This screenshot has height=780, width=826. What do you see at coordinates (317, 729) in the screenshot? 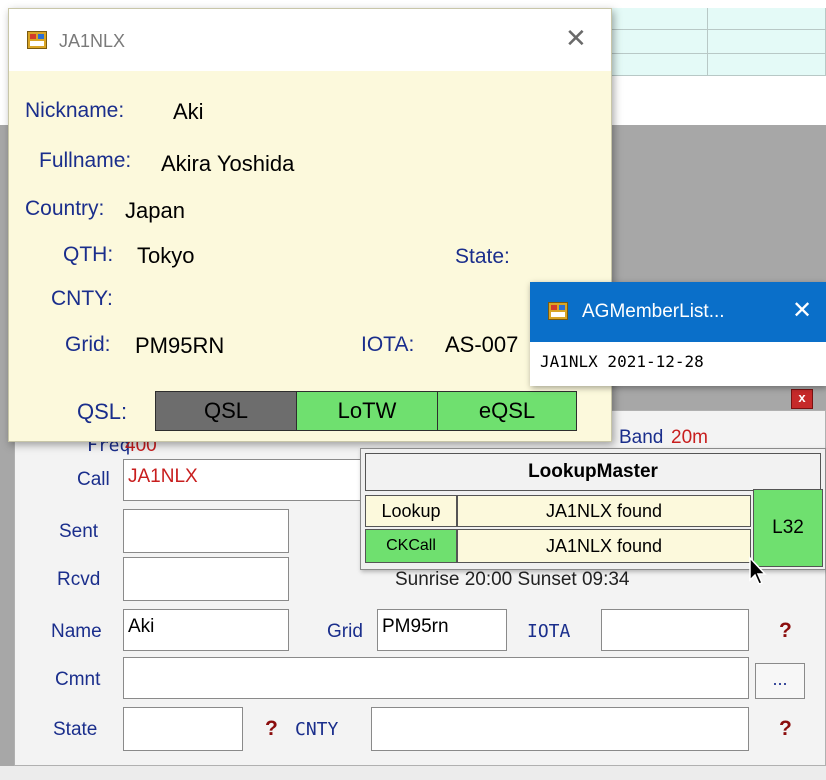
I see `cnty-label: CNTY` at bounding box center [317, 729].